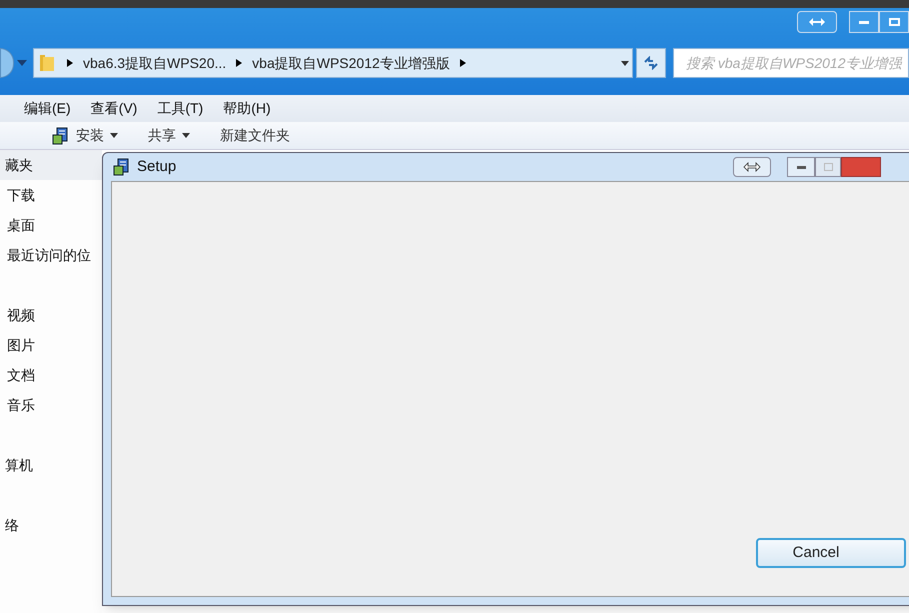 The width and height of the screenshot is (909, 613). Describe the element at coordinates (22, 63) in the screenshot. I see `dropdown-icon` at that location.